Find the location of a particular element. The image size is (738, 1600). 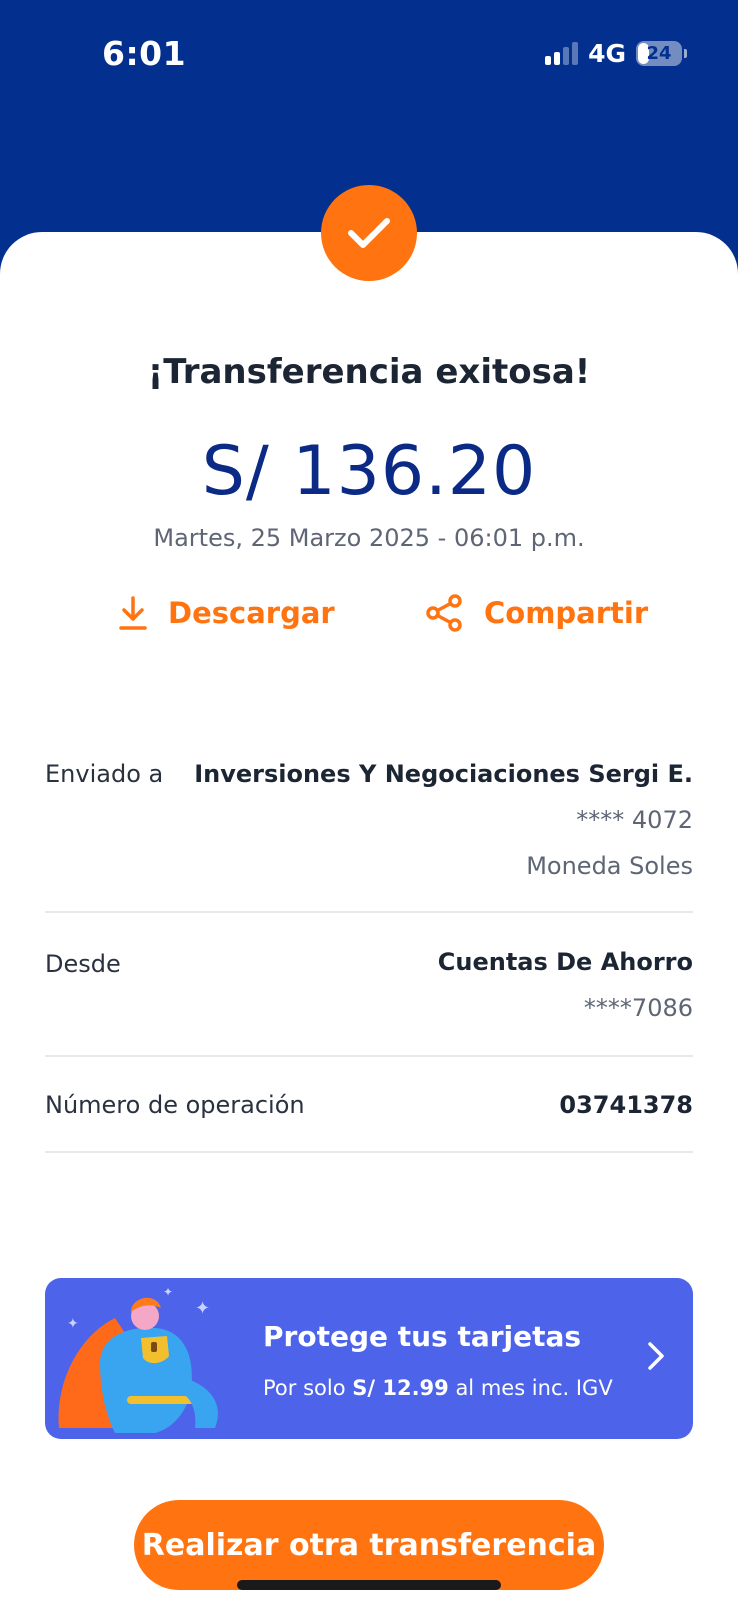

superhero-illustration: ✦ ✦ ✦ is located at coordinates (138, 1359).